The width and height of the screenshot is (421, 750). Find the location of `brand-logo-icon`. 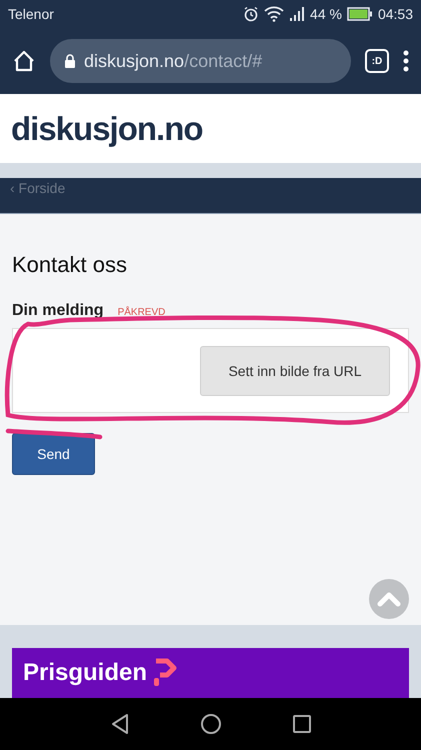

brand-logo-icon is located at coordinates (165, 673).